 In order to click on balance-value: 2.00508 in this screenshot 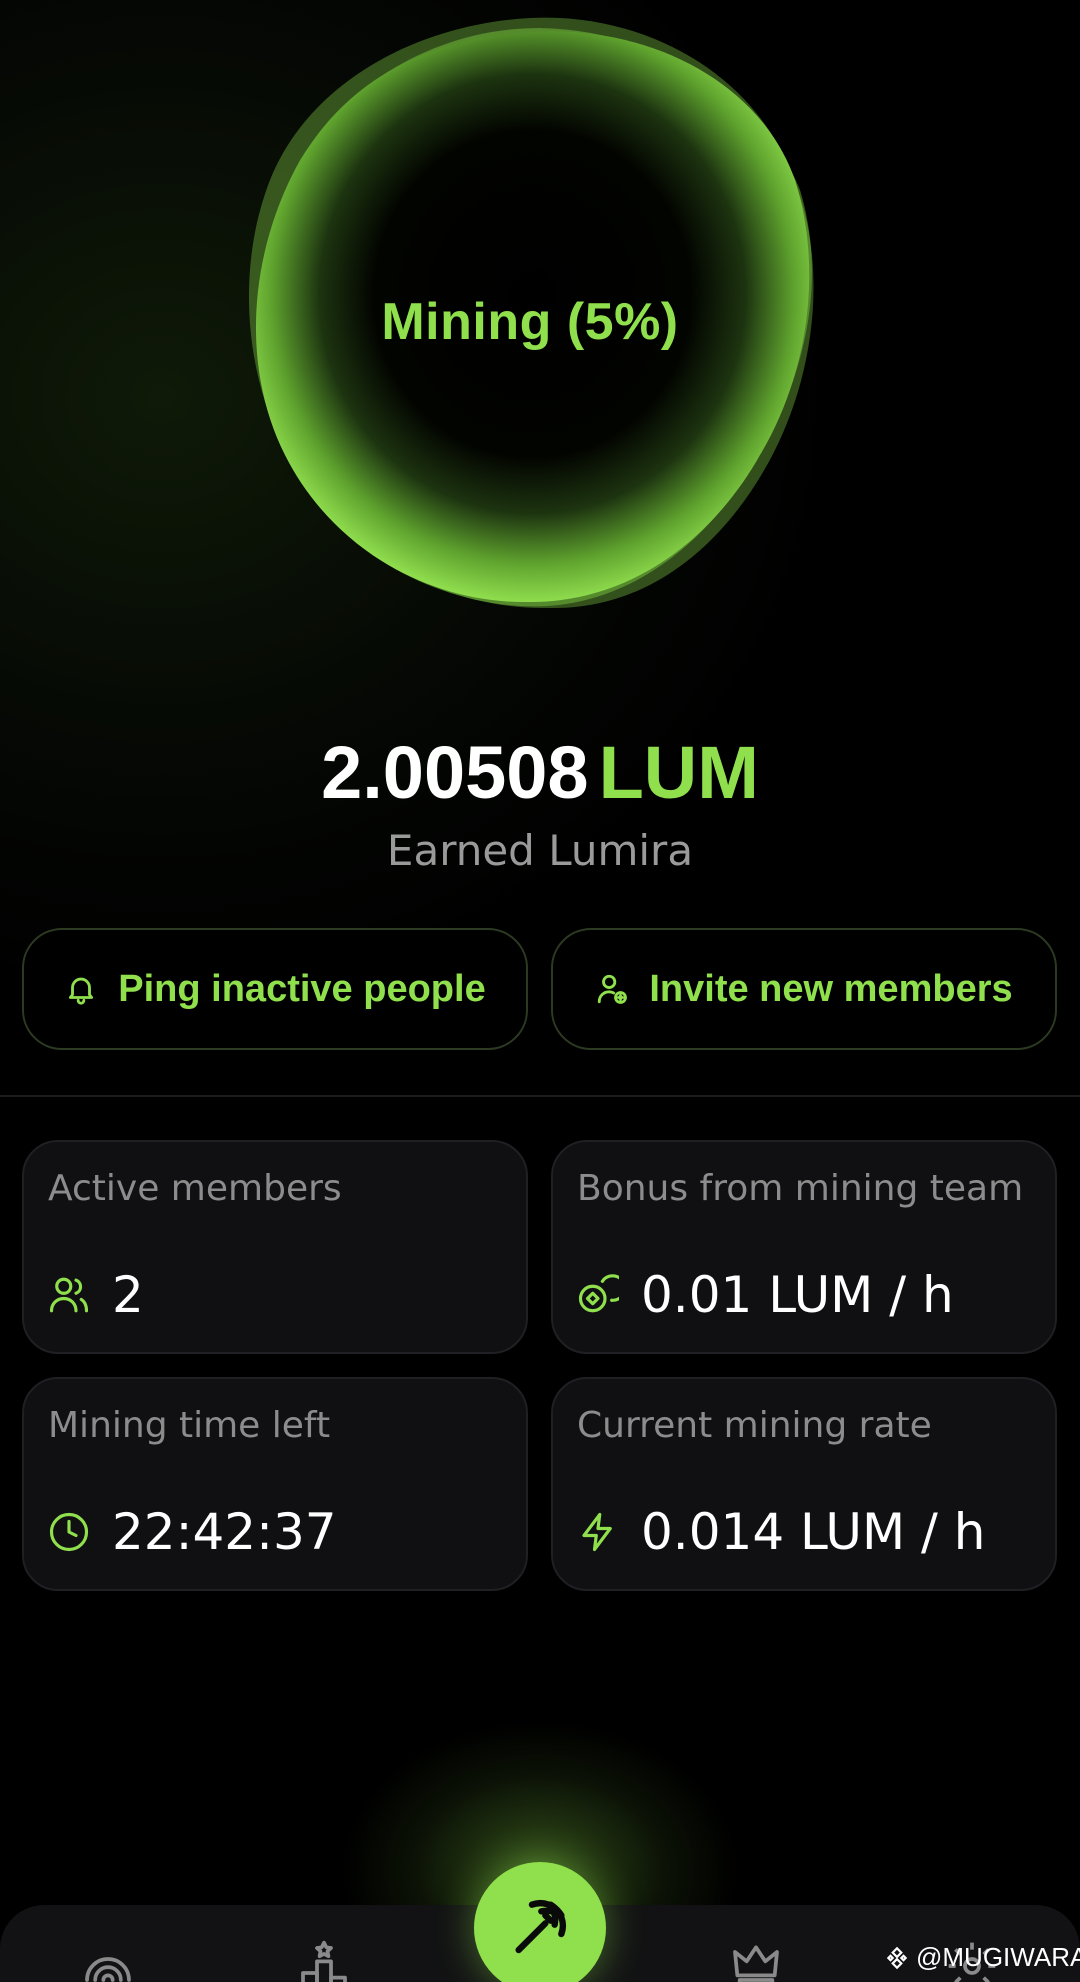, I will do `click(455, 772)`.